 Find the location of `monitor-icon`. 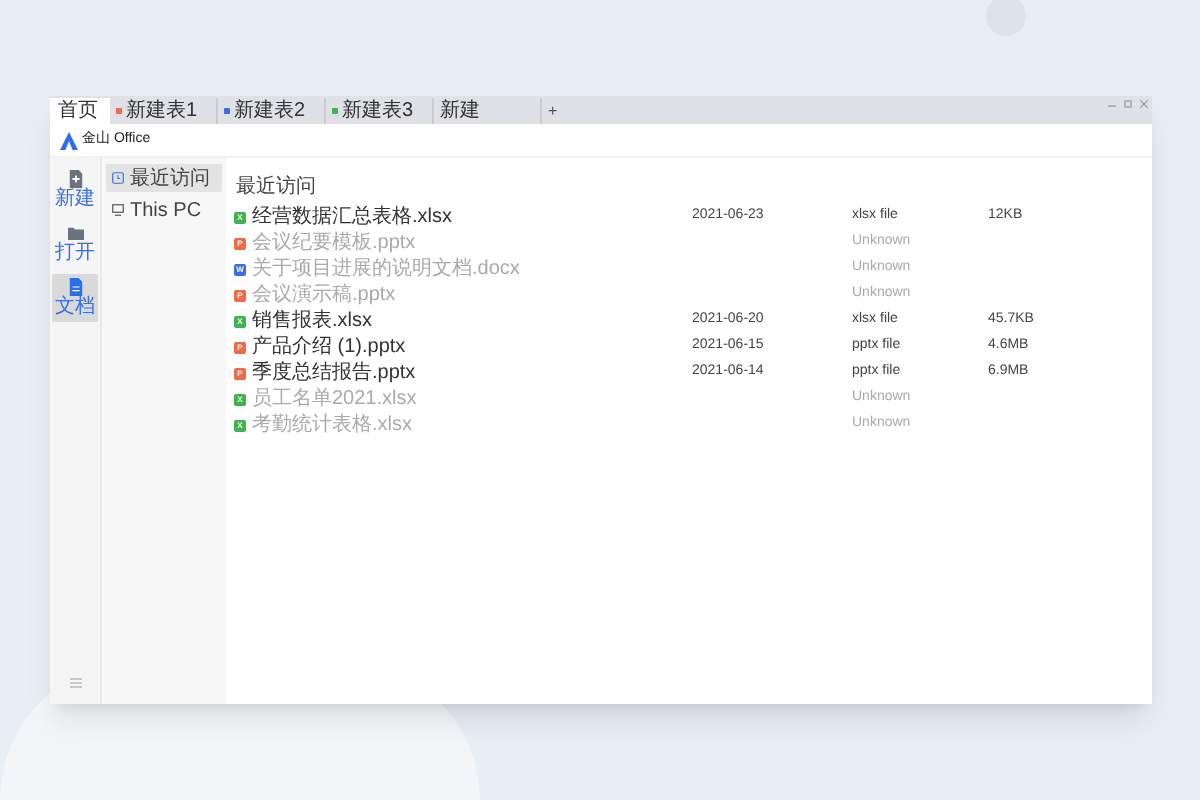

monitor-icon is located at coordinates (118, 210).